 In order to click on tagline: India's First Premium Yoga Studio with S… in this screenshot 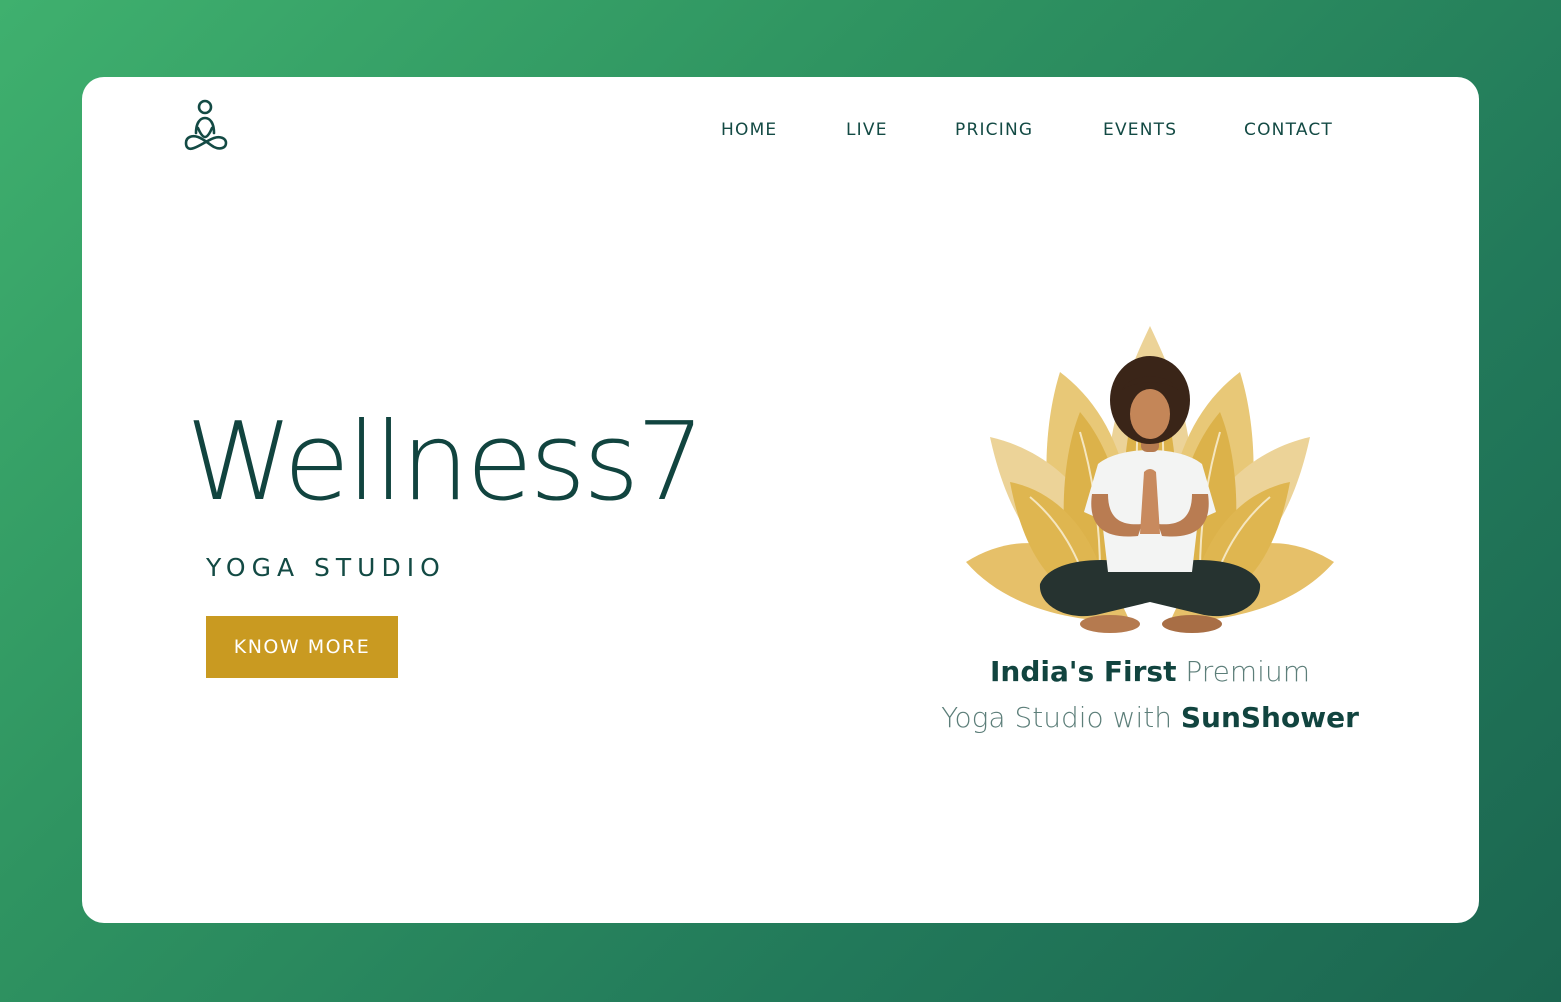, I will do `click(1150, 695)`.